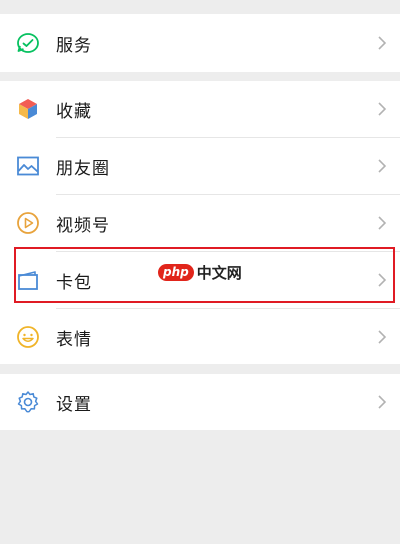 This screenshot has width=400, height=544. What do you see at coordinates (28, 43) in the screenshot?
I see `services-icon` at bounding box center [28, 43].